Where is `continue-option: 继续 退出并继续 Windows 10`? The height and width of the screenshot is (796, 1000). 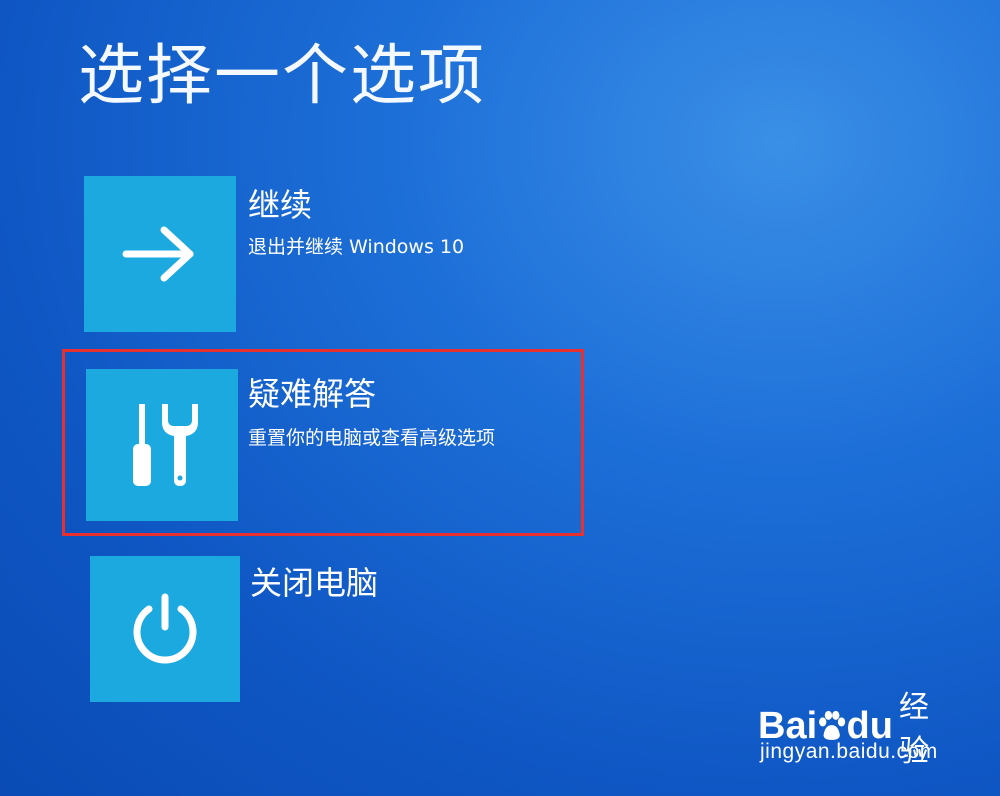 continue-option: 继续 退出并继续 Windows 10 is located at coordinates (334, 254).